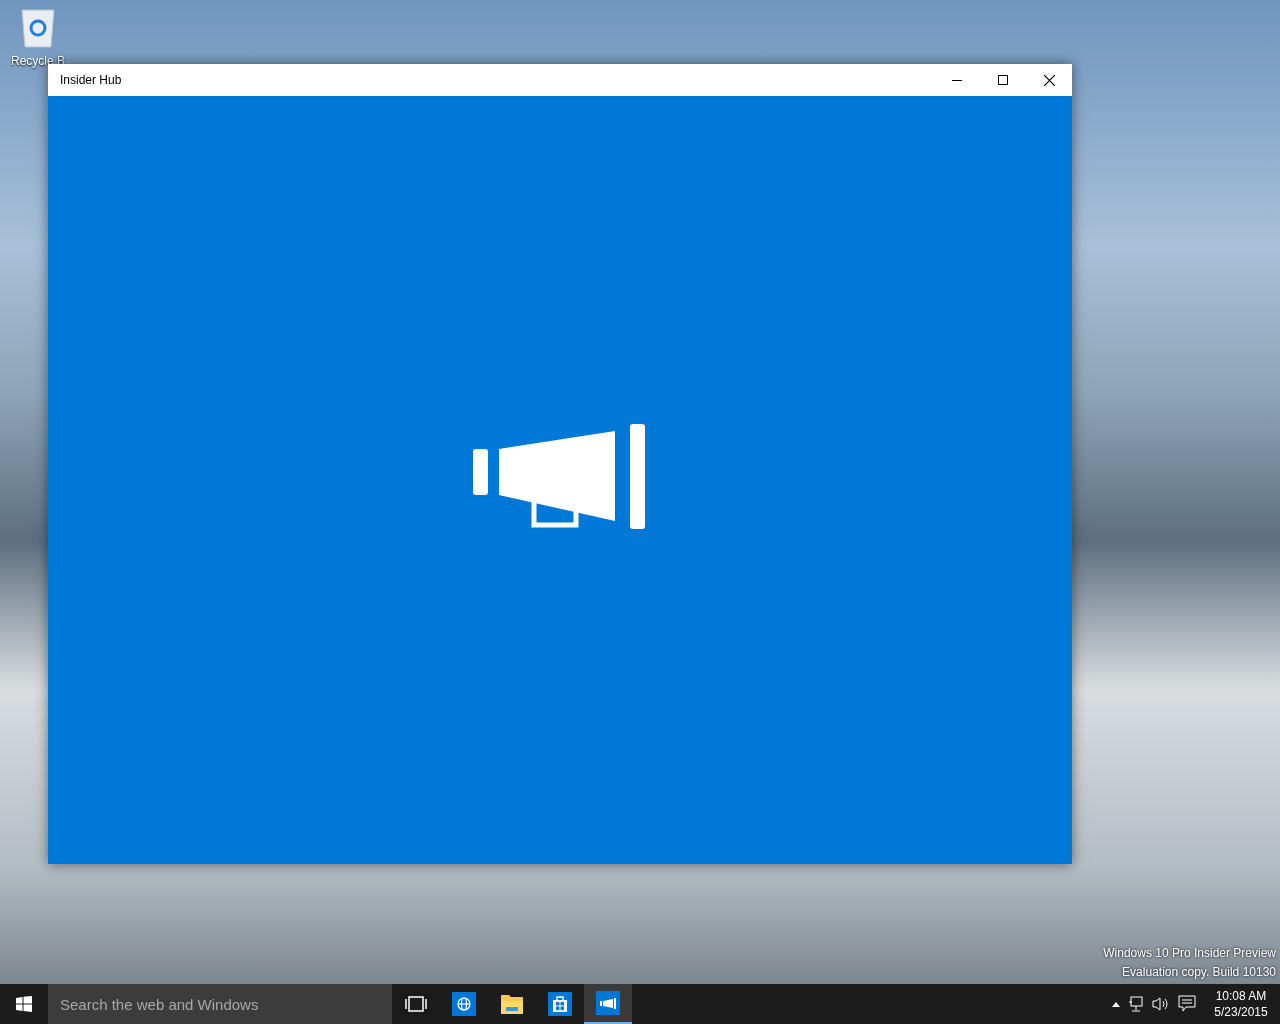 This screenshot has width=1280, height=1024. I want to click on minimize-icon, so click(957, 80).